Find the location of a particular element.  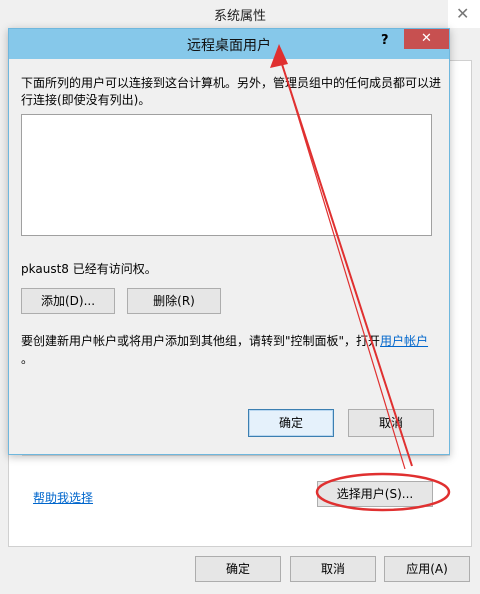

help-me-choose-link: 帮助我选择 is located at coordinates (63, 497).